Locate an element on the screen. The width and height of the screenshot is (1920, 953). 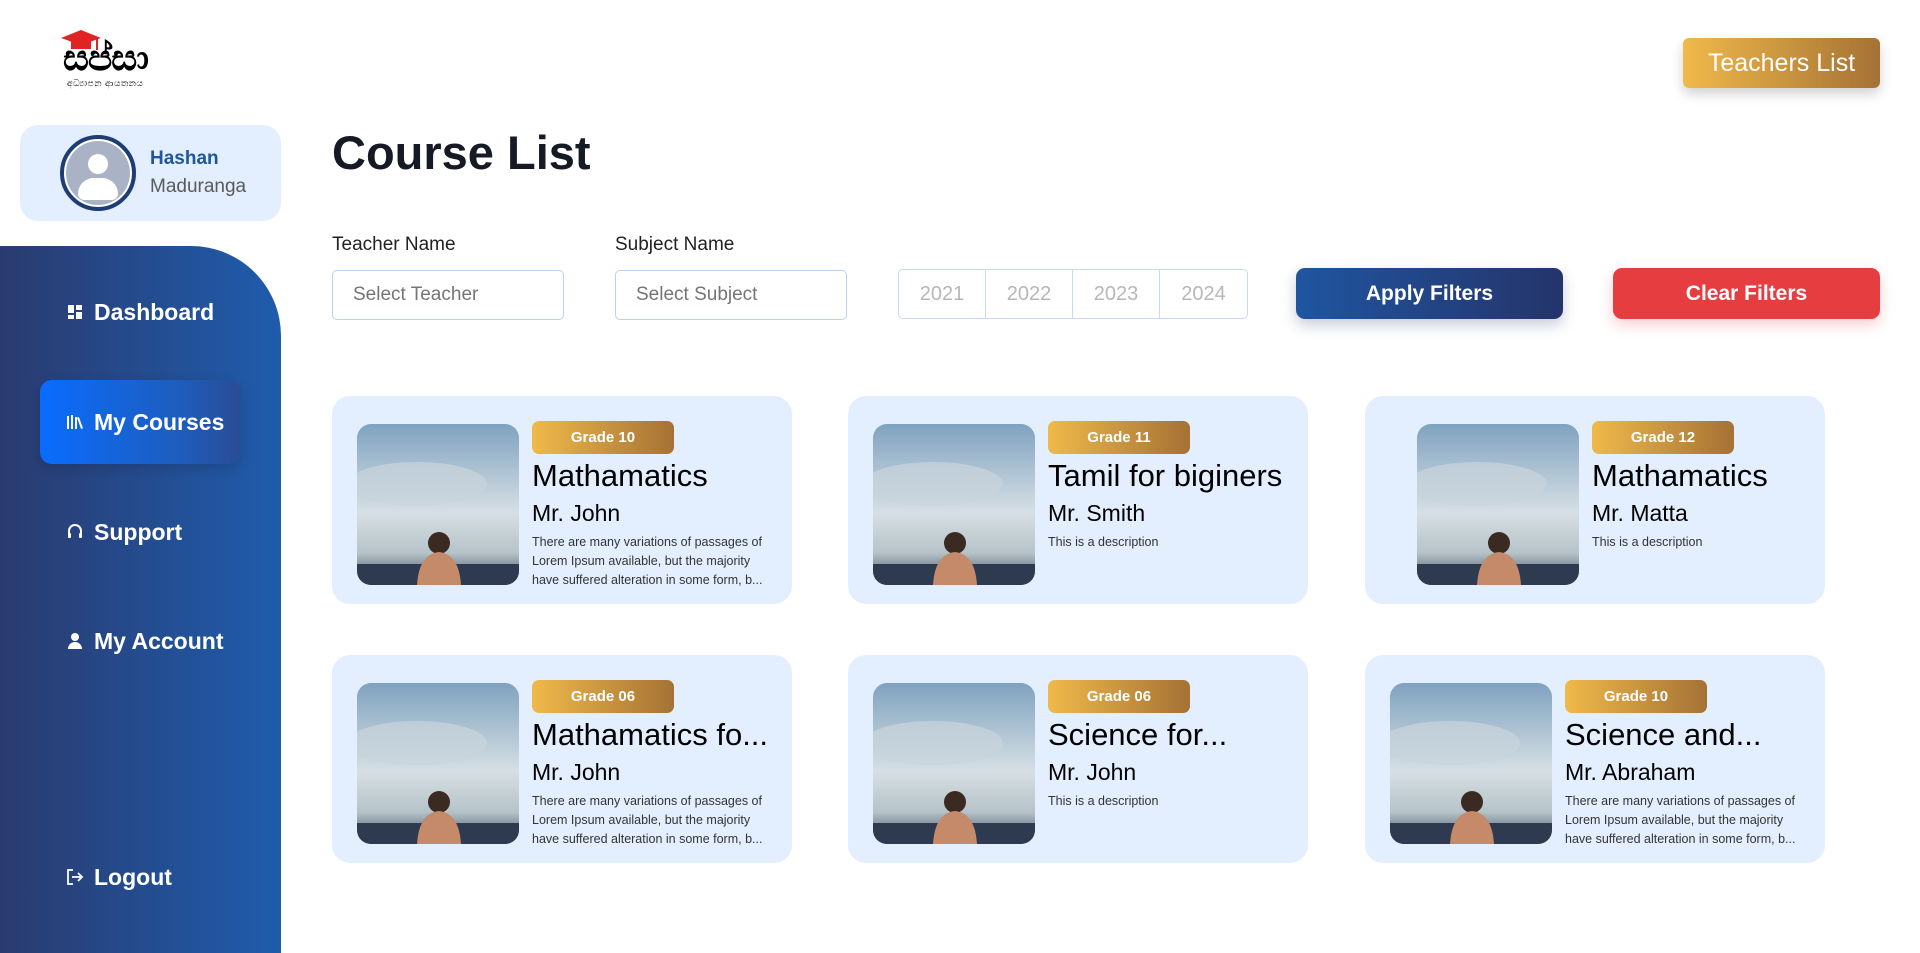
headset-icon is located at coordinates (75, 532).